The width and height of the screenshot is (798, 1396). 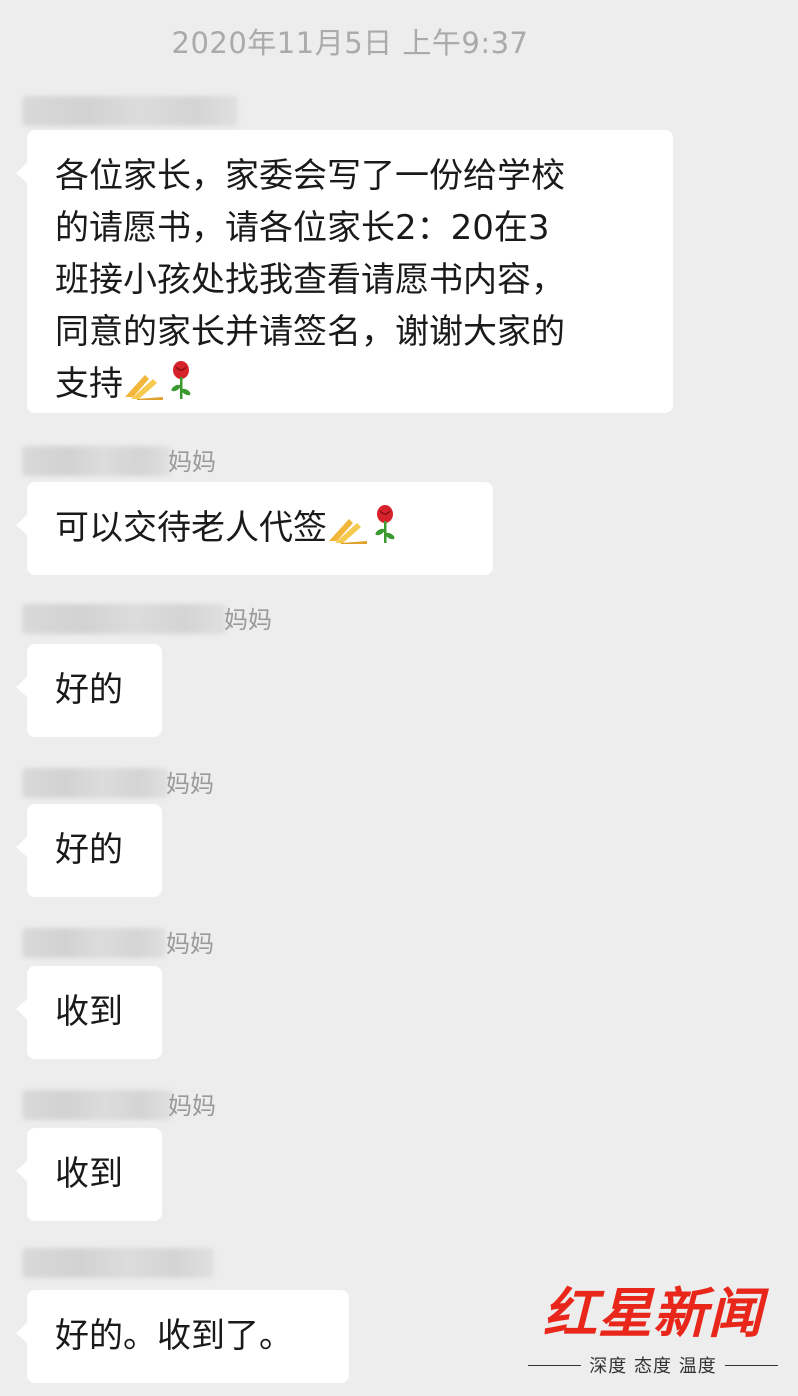 What do you see at coordinates (350, 43) in the screenshot?
I see `timestamp: 2020年11月5日 上午9:37` at bounding box center [350, 43].